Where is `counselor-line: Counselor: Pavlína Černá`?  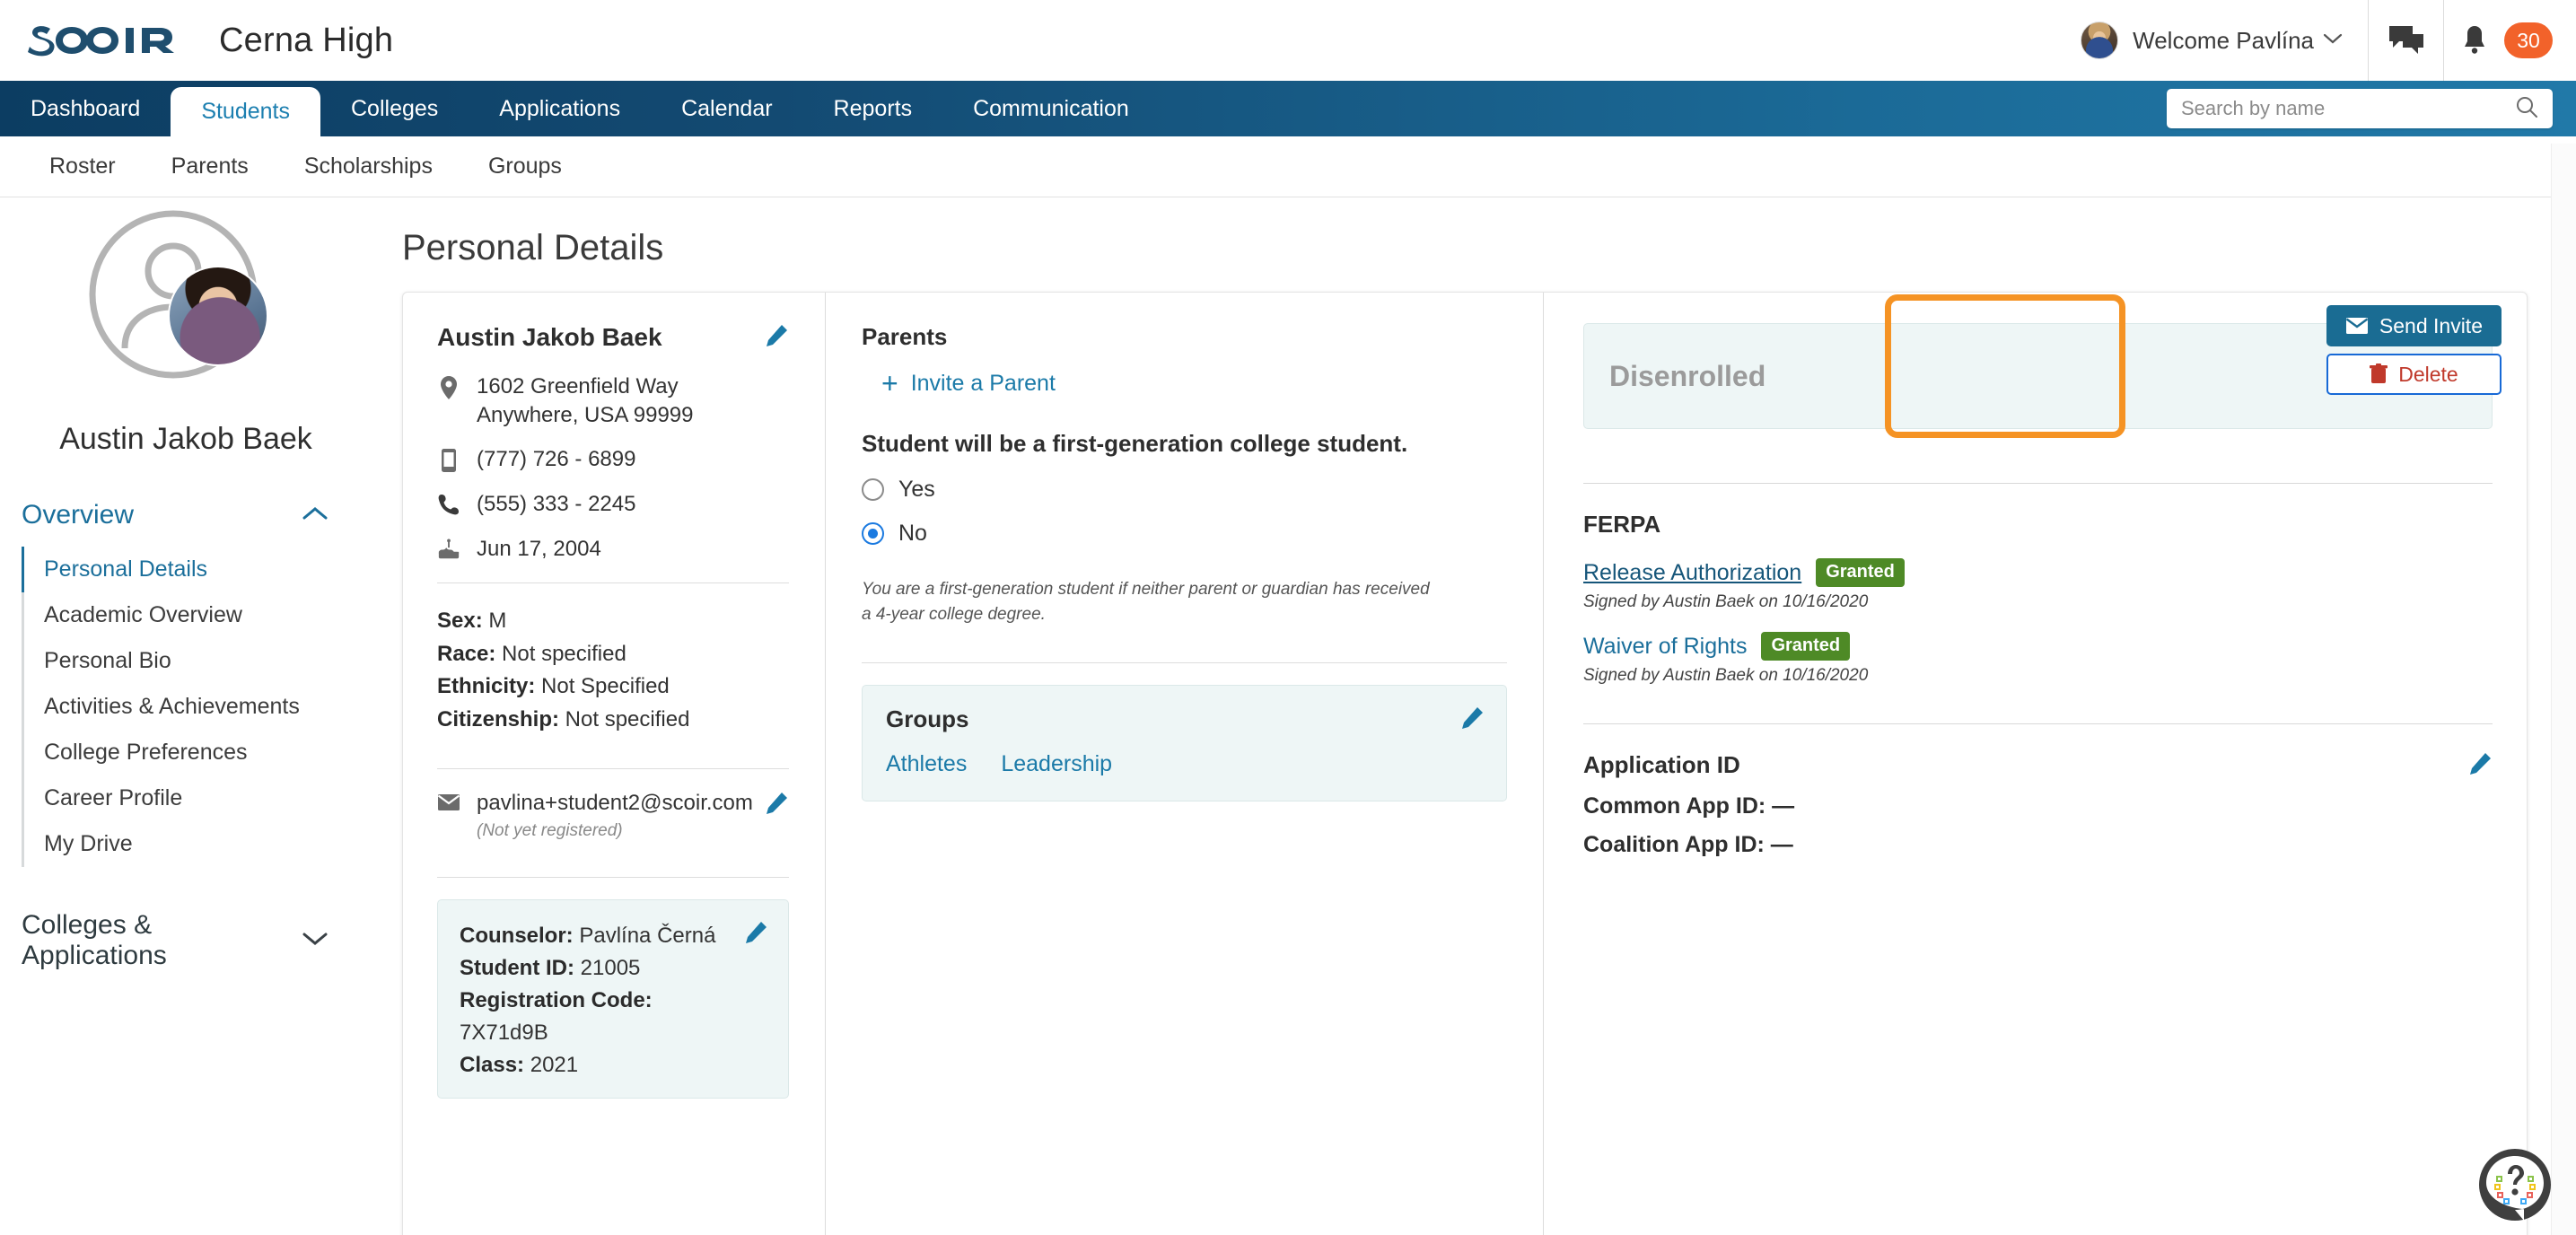 counselor-line: Counselor: Pavlína Černá is located at coordinates (601, 936).